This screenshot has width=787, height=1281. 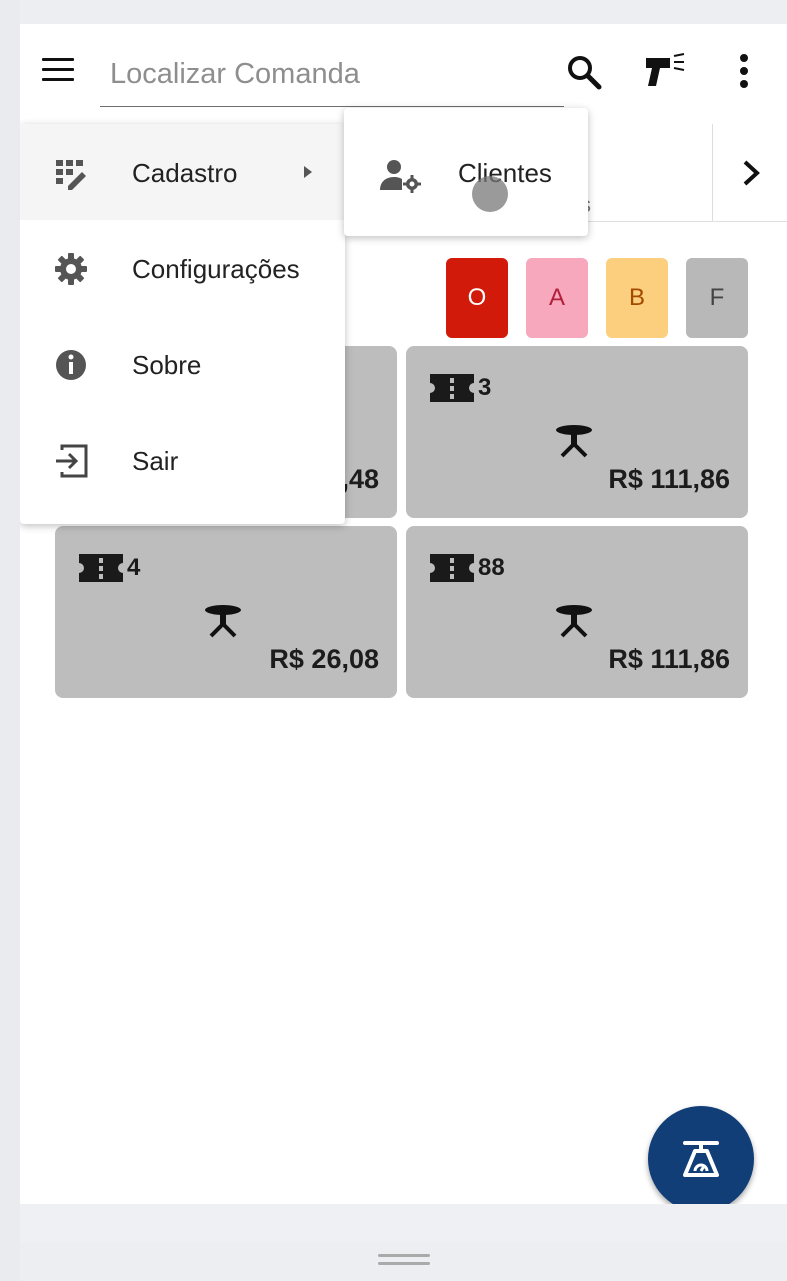 What do you see at coordinates (466, 172) in the screenshot?
I see `submenu-item-clientes: Clientes` at bounding box center [466, 172].